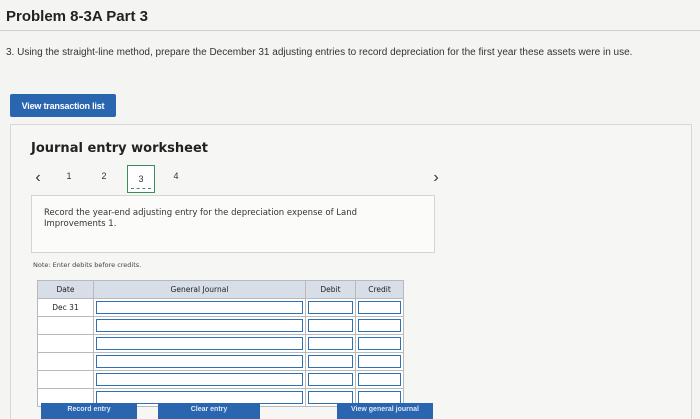 The width and height of the screenshot is (700, 419). I want to click on credit-header: Credit, so click(379, 289).